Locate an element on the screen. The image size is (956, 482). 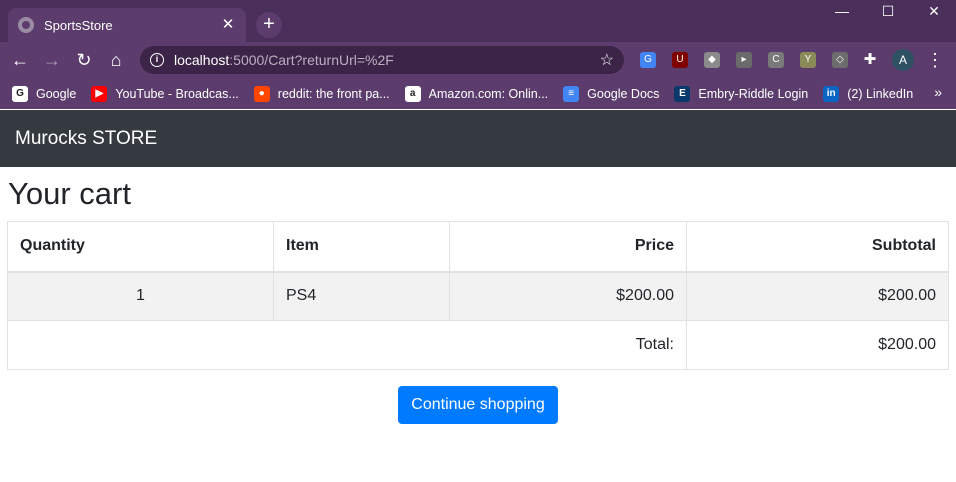
url-path: :5000/Cart?returnUrl=%2F is located at coordinates (311, 60).